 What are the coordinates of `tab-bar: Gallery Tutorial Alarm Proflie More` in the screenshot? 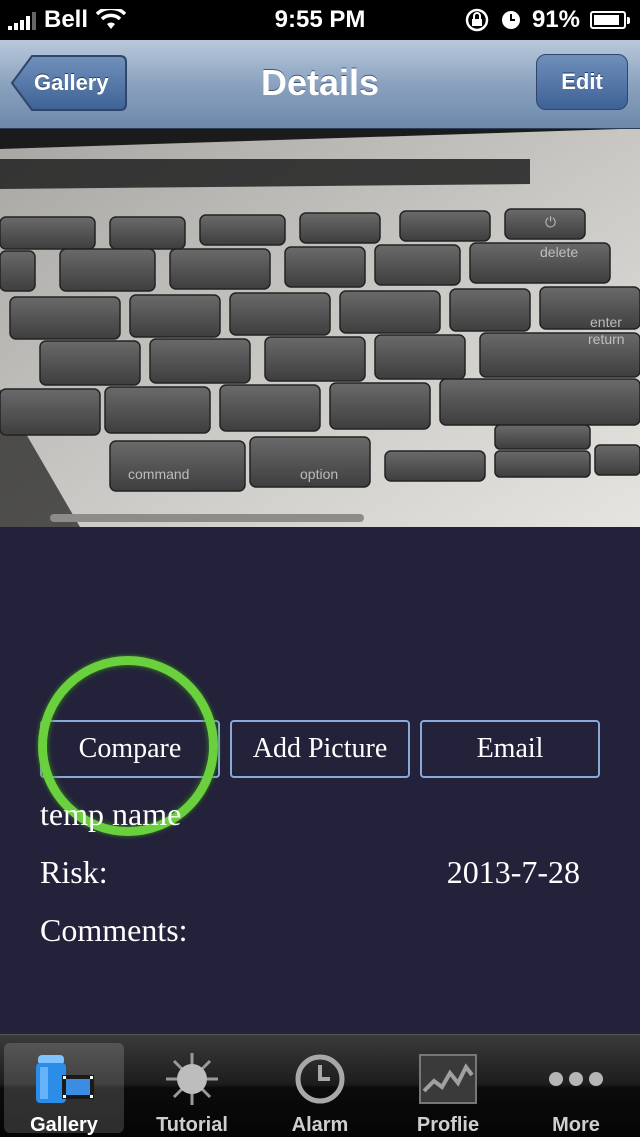 It's located at (320, 1085).